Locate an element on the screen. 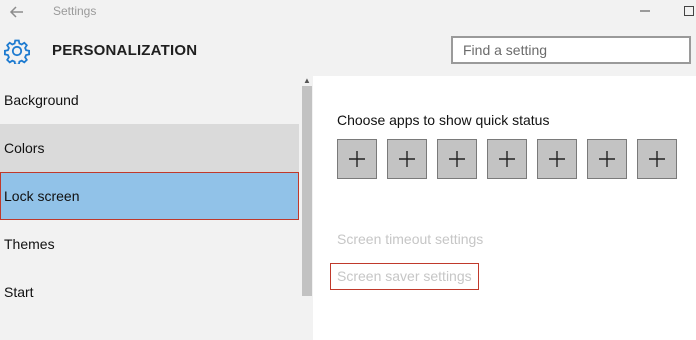 This screenshot has height=340, width=696. app-title: Settings is located at coordinates (75, 11).